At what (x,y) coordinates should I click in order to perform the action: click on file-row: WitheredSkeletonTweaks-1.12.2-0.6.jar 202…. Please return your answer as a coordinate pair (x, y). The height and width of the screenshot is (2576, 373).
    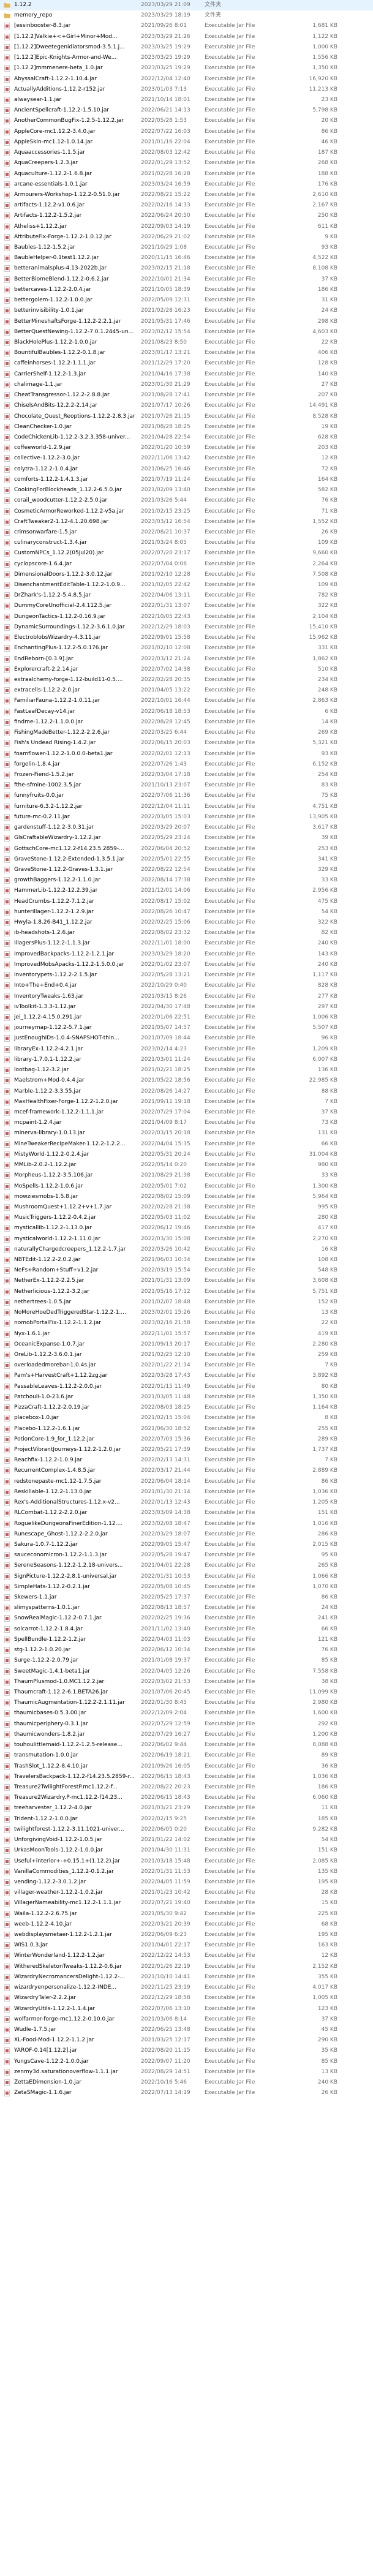
    Looking at the image, I should click on (186, 1967).